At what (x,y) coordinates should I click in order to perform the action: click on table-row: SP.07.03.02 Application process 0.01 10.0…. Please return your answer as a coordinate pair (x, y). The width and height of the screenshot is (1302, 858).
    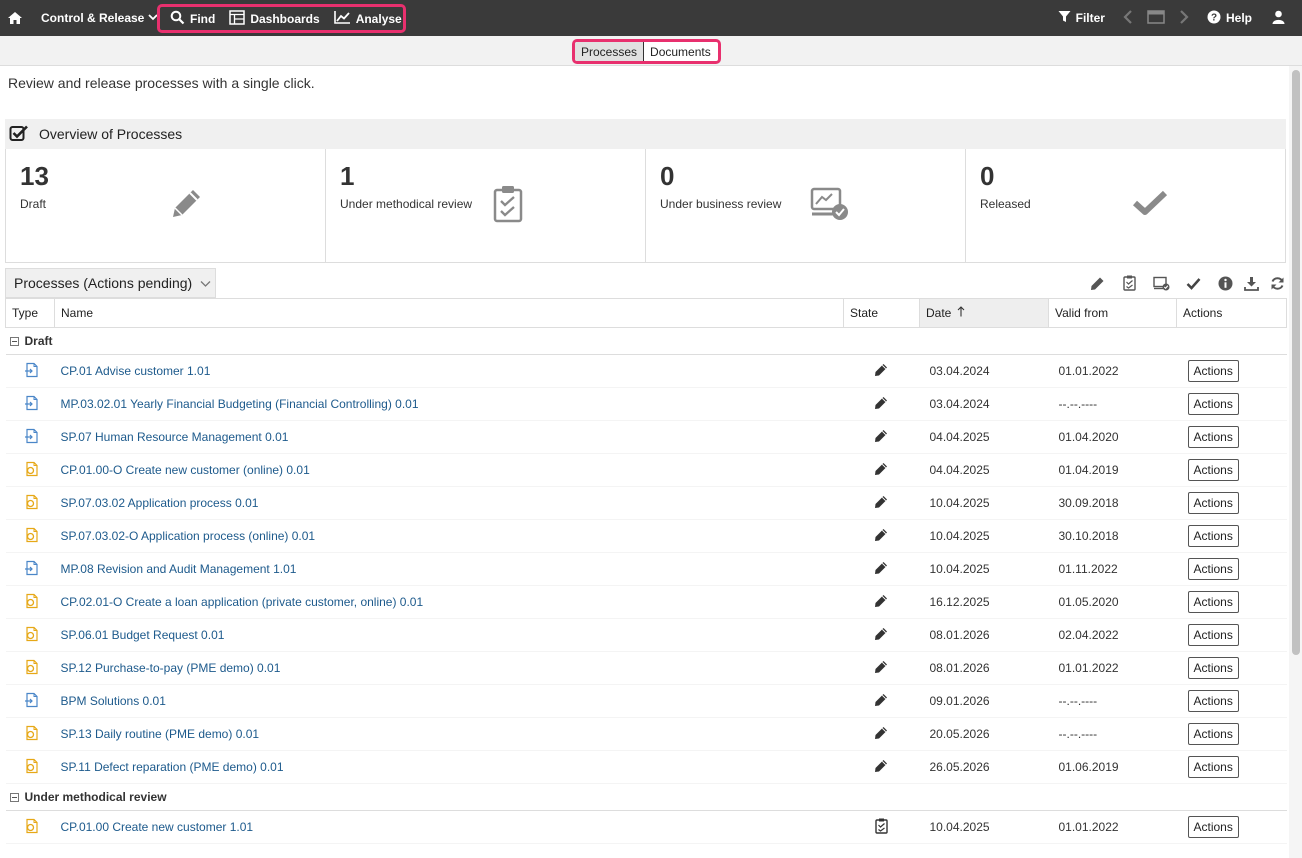
    Looking at the image, I should click on (646, 503).